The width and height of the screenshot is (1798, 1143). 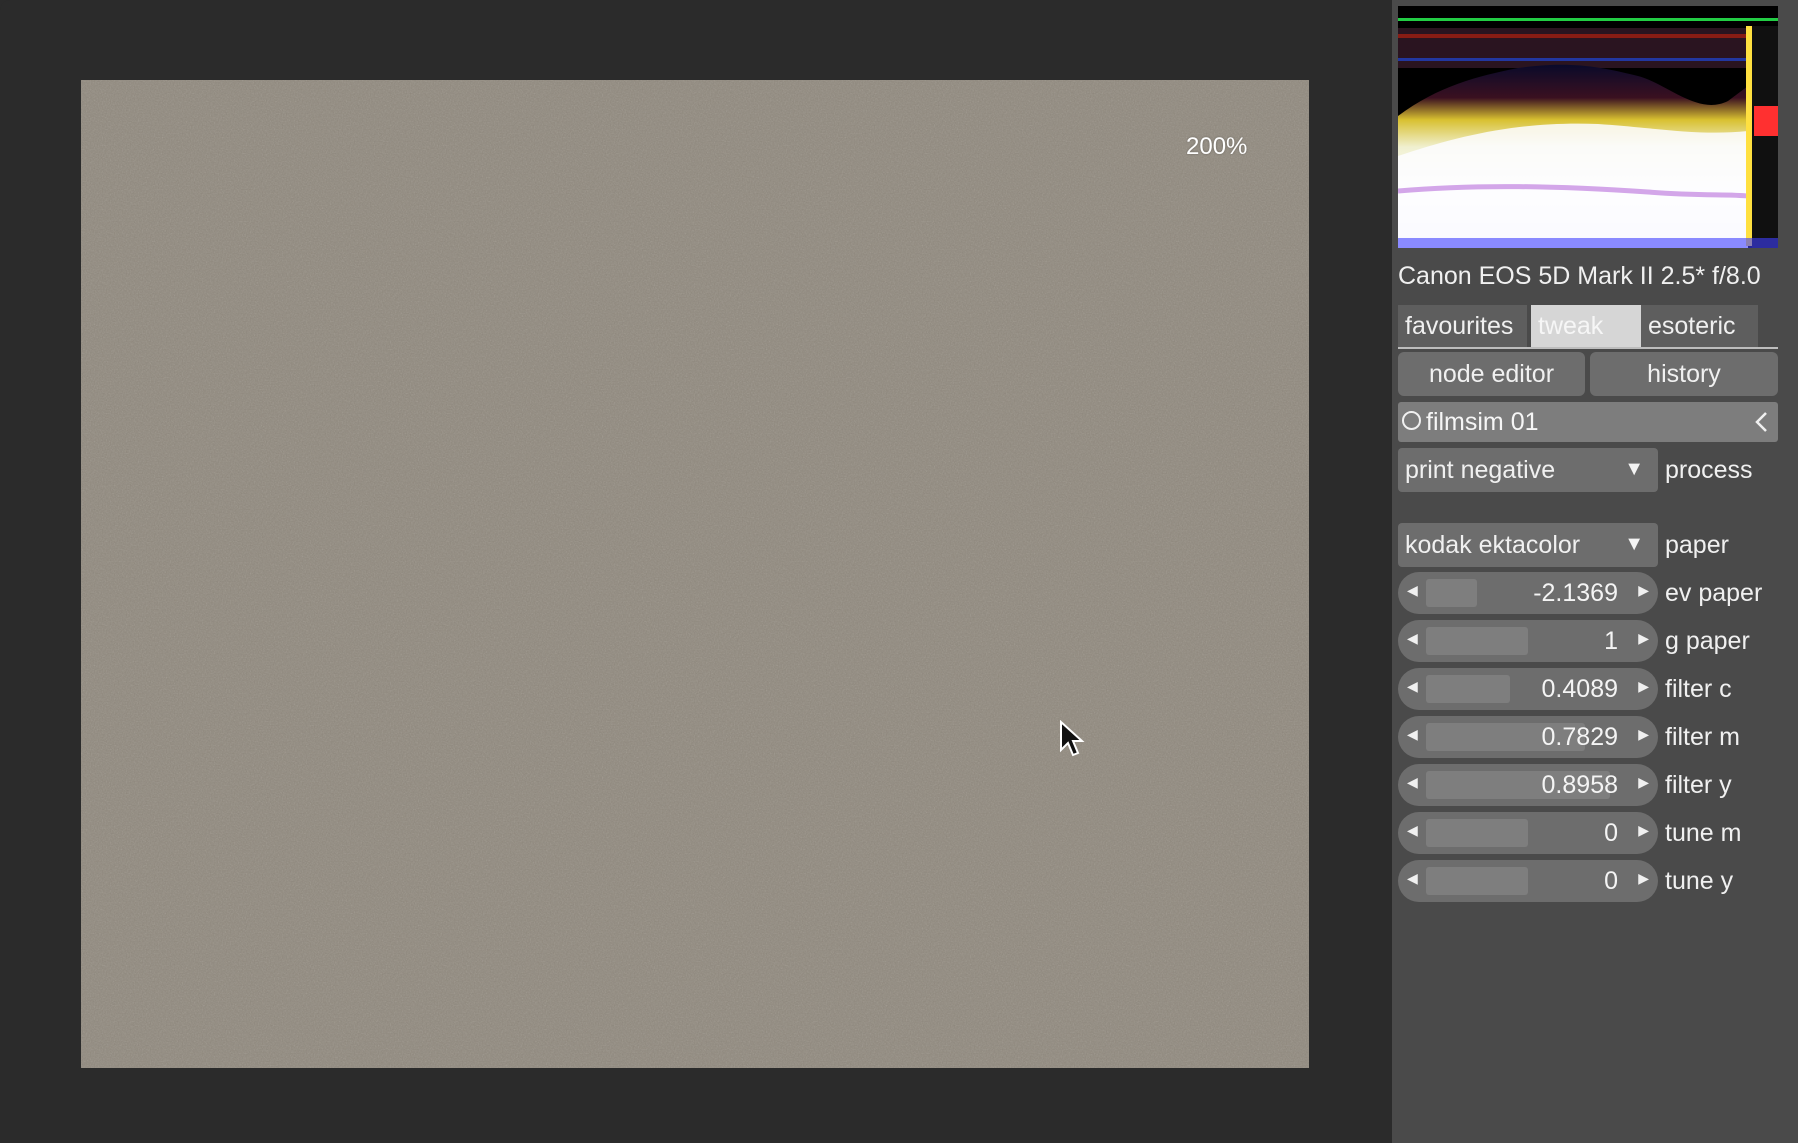 I want to click on slider-value: 0.4089, so click(x=1579, y=689).